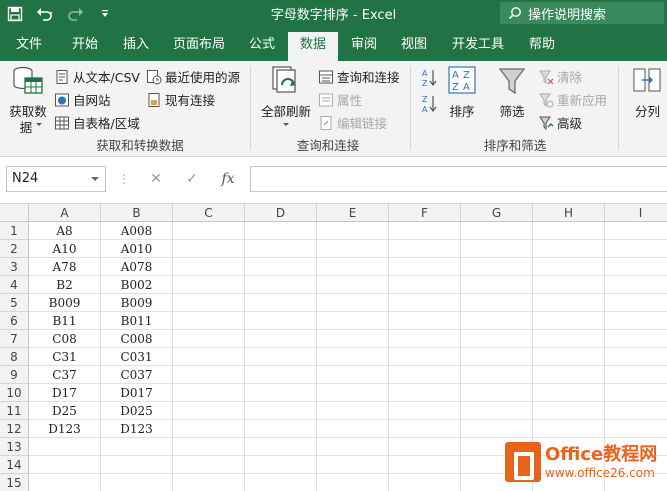 The height and width of the screenshot is (491, 667). Describe the element at coordinates (281, 285) in the screenshot. I see `cell-d4` at that location.